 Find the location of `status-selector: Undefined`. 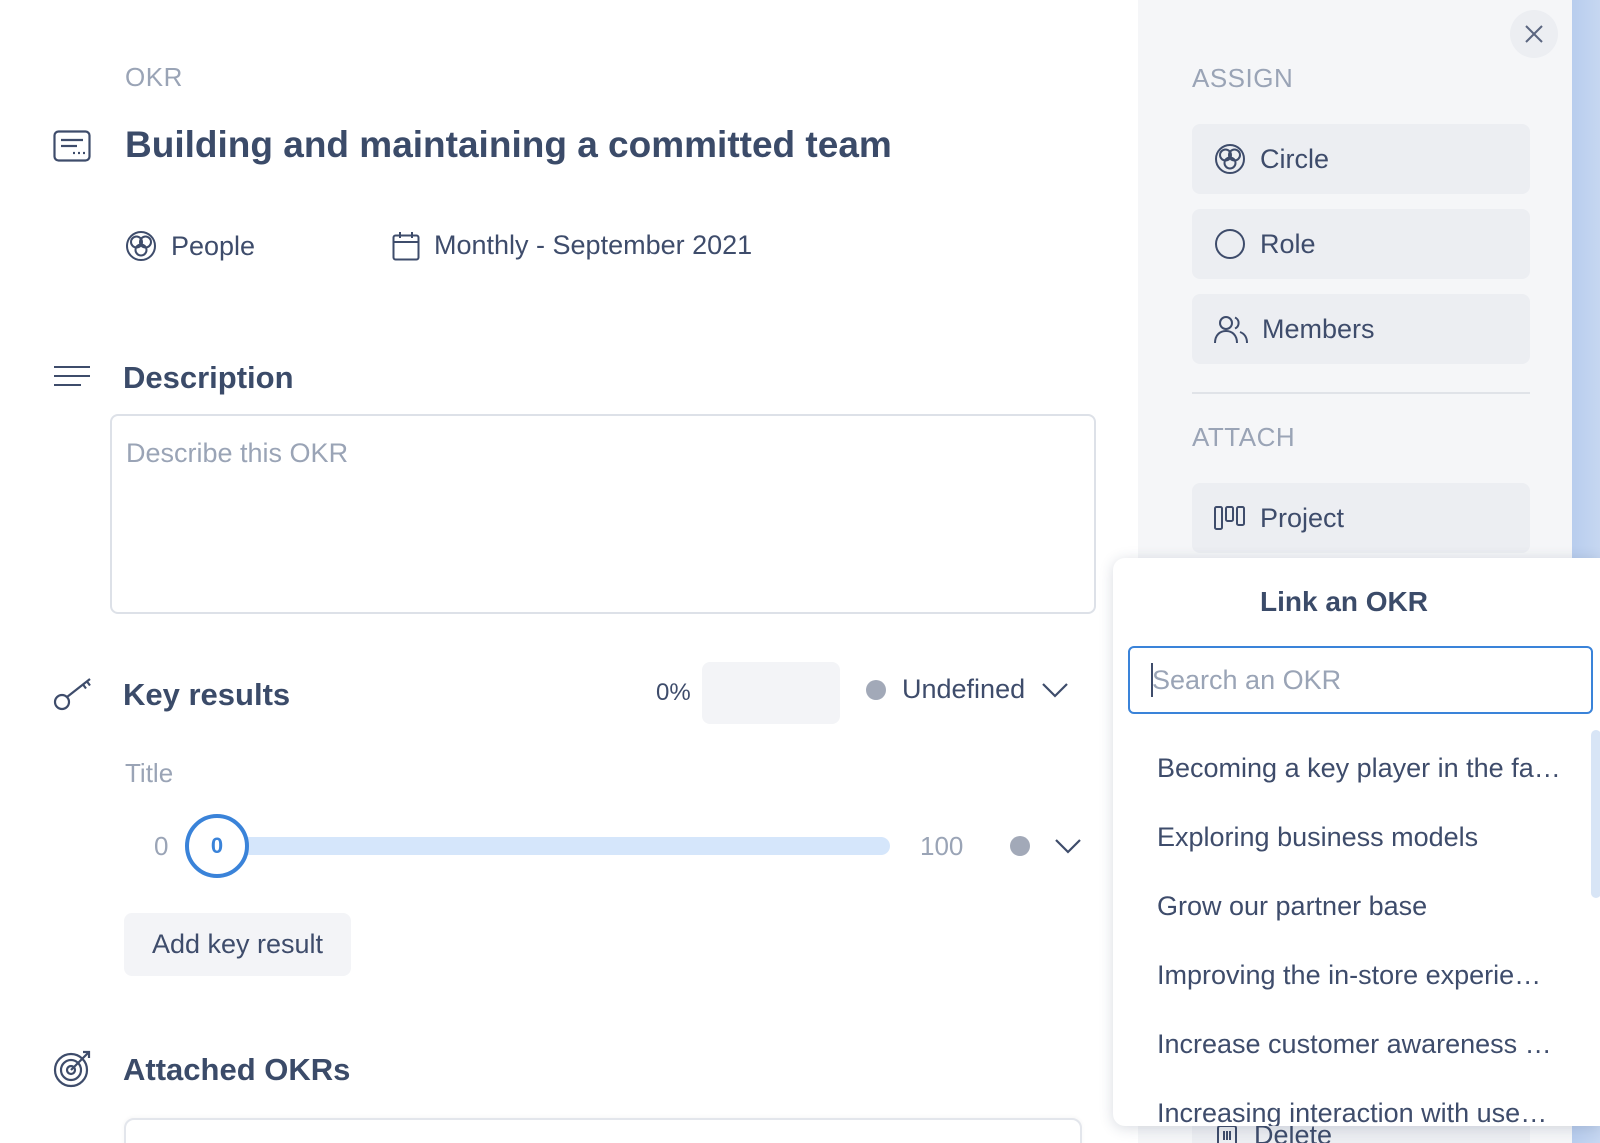

status-selector: Undefined is located at coordinates (967, 689).